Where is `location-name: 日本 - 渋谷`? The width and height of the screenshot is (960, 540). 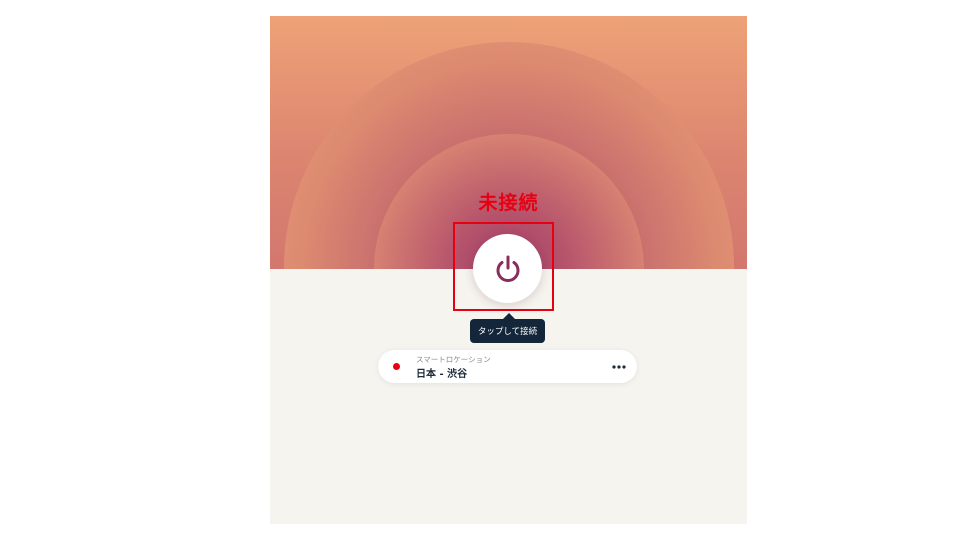 location-name: 日本 - 渋谷 is located at coordinates (442, 374).